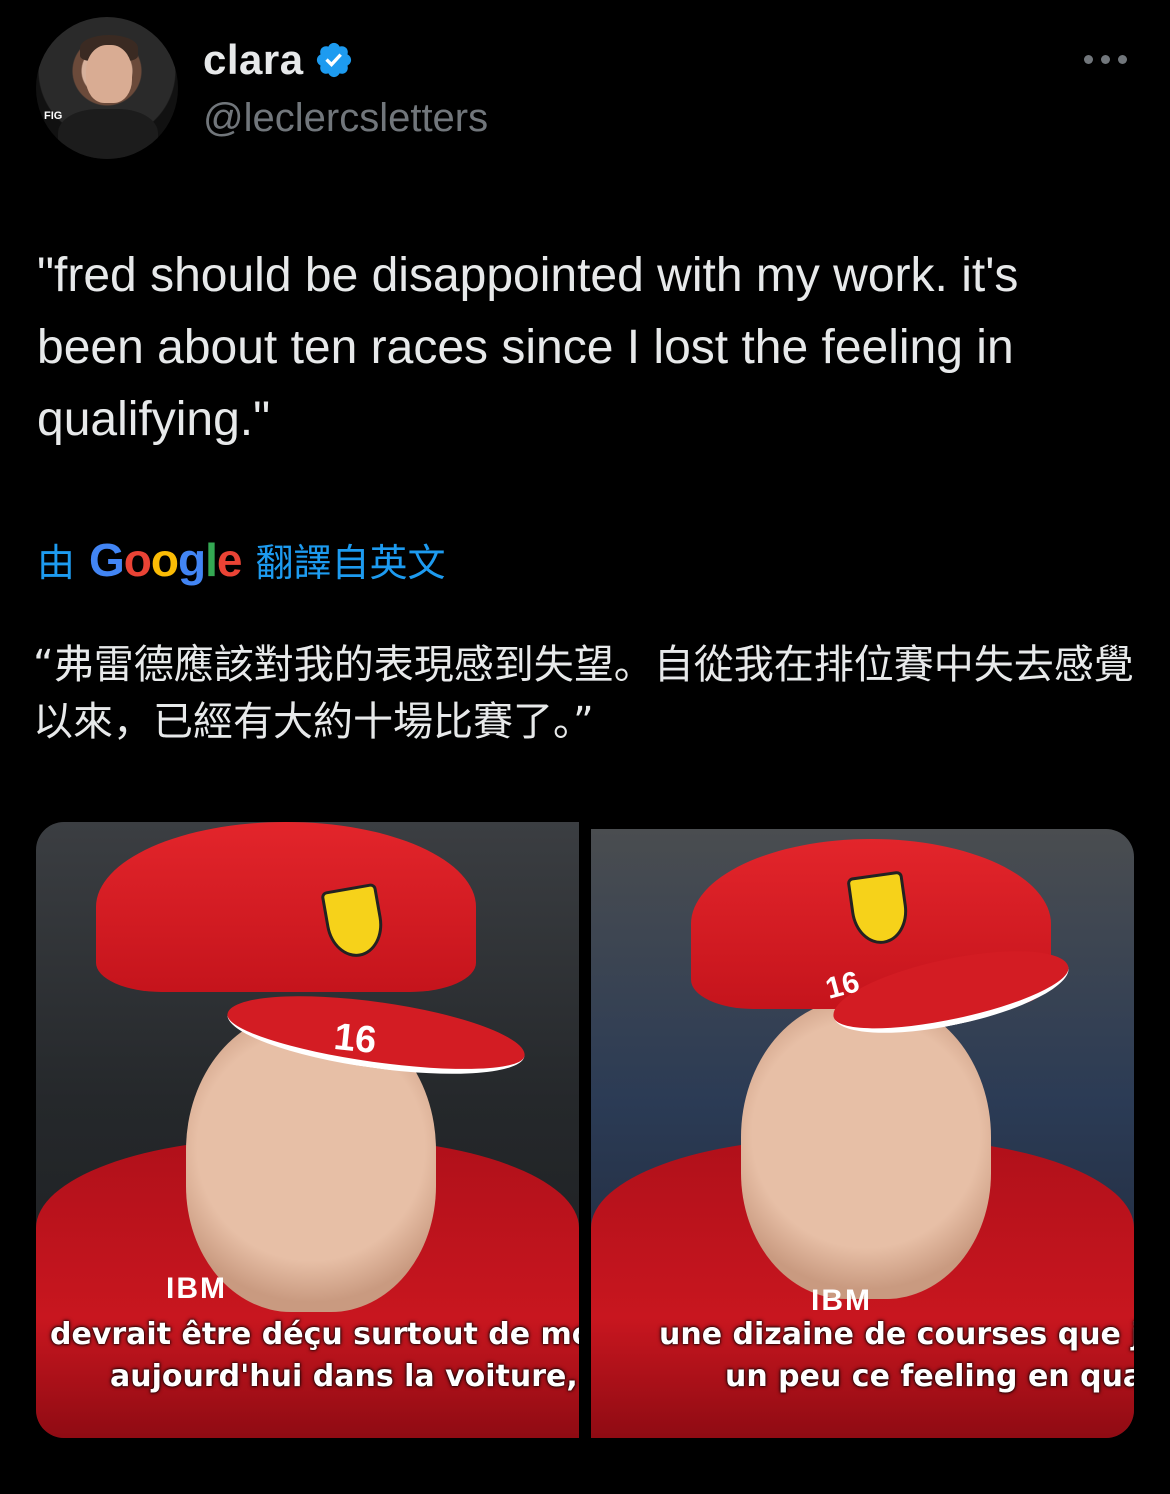  I want to click on more-options-icon, so click(1108, 59).